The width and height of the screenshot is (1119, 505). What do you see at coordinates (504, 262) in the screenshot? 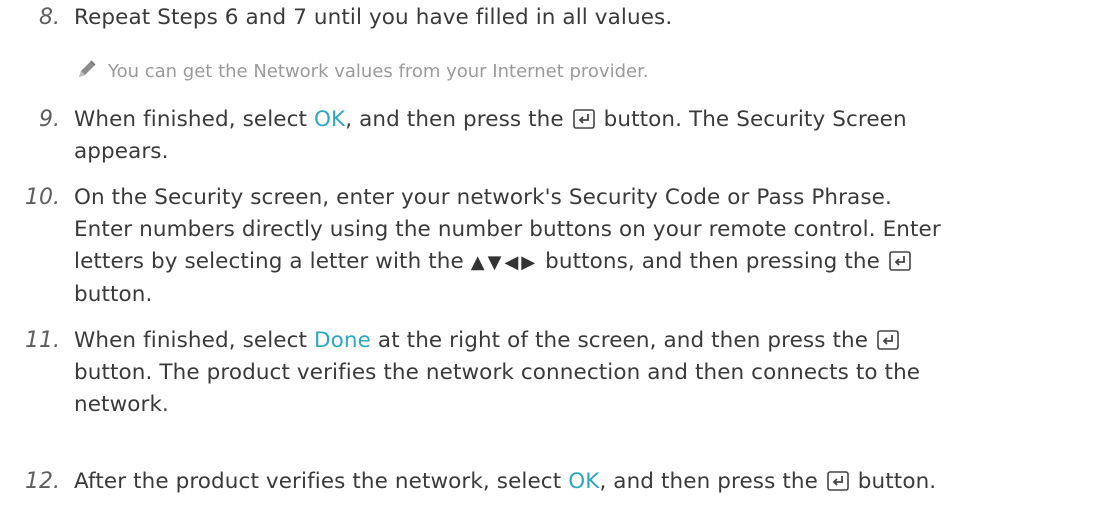
I see `directional-arrows: ▲▼◀▶` at bounding box center [504, 262].